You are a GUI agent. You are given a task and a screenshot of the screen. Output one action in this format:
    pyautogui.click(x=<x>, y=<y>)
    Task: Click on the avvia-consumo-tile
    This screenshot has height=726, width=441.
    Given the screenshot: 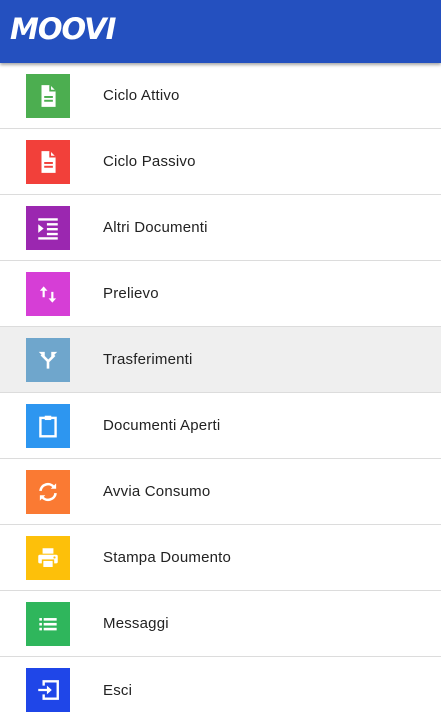 What is the action you would take?
    pyautogui.click(x=48, y=491)
    